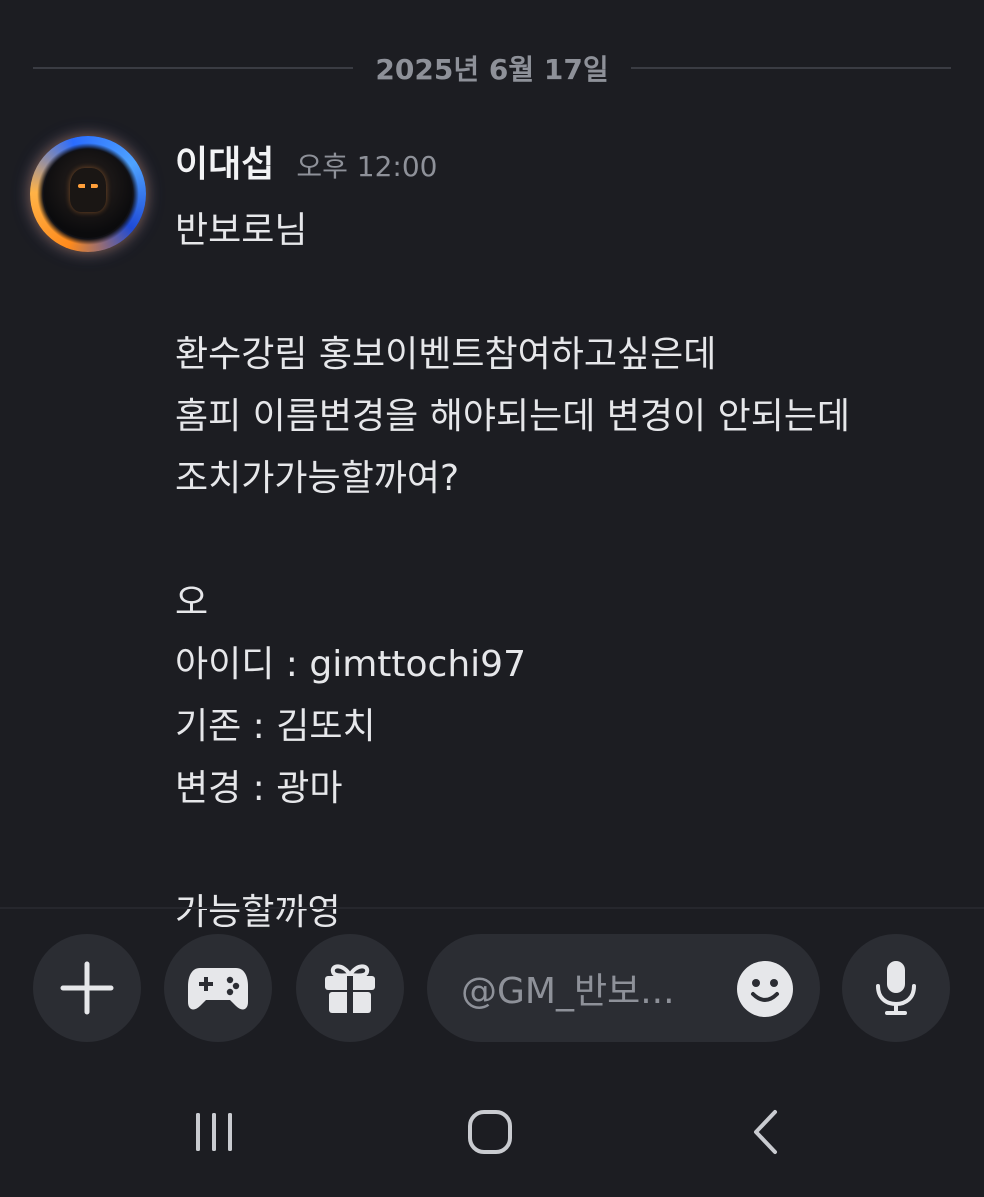 This screenshot has height=1197, width=984. I want to click on author-name: 이대섭, so click(224, 165).